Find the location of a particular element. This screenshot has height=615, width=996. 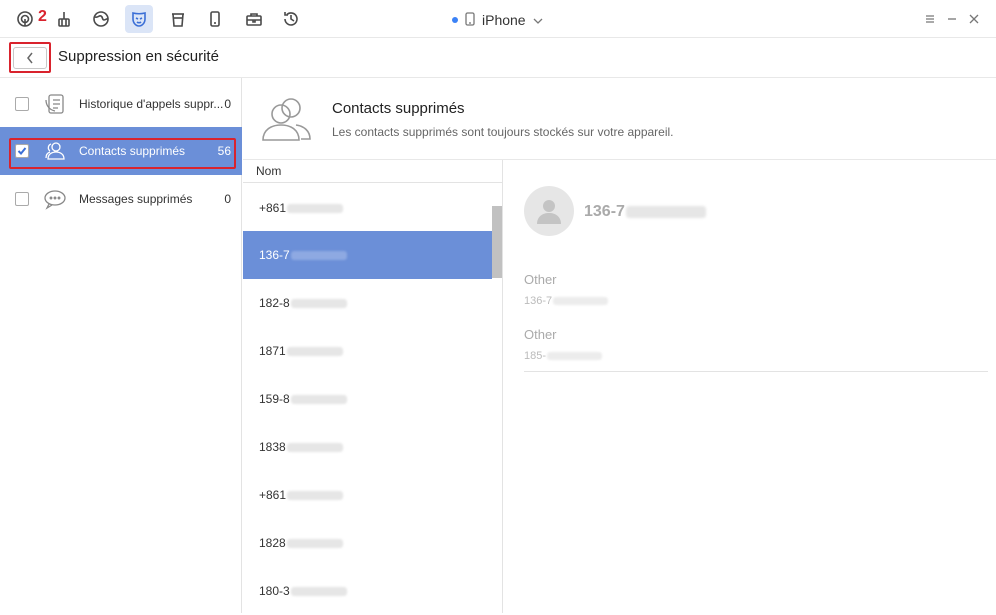

device-phone-icon is located at coordinates (470, 20).